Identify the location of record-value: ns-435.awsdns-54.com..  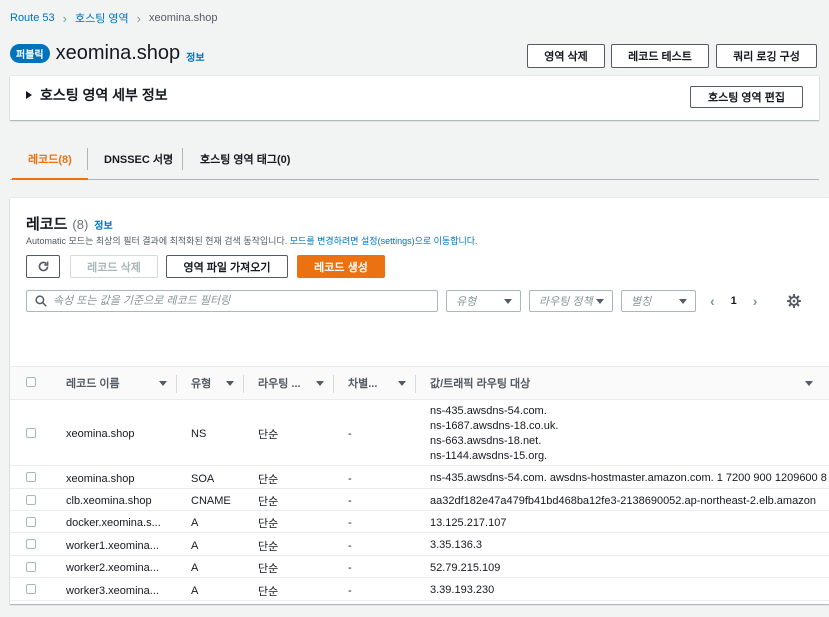
(488, 411).